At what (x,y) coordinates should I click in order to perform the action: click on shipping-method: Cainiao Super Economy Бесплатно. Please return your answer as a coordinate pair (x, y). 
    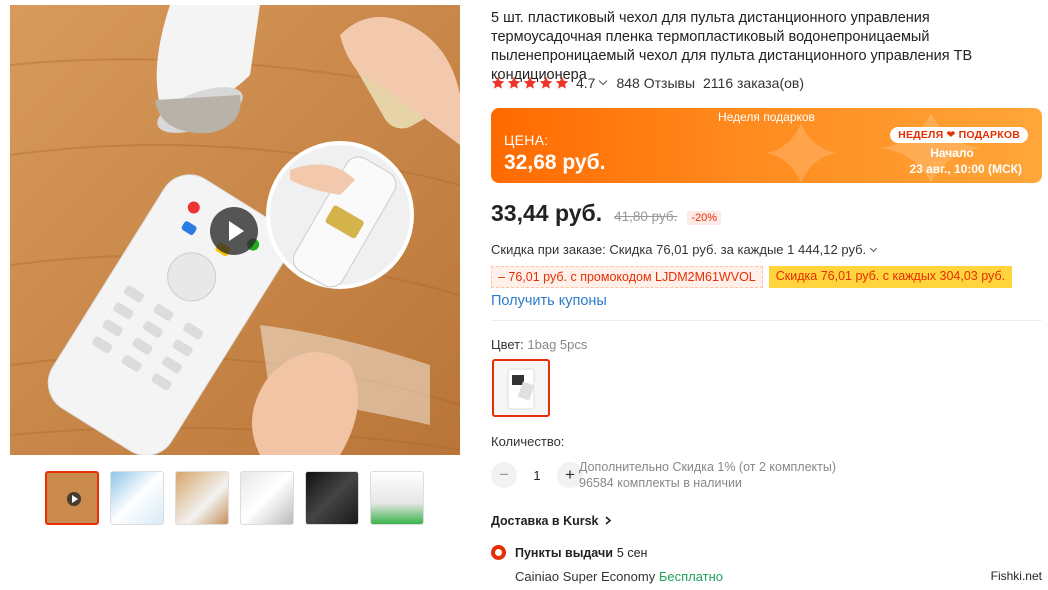
    Looking at the image, I should click on (619, 576).